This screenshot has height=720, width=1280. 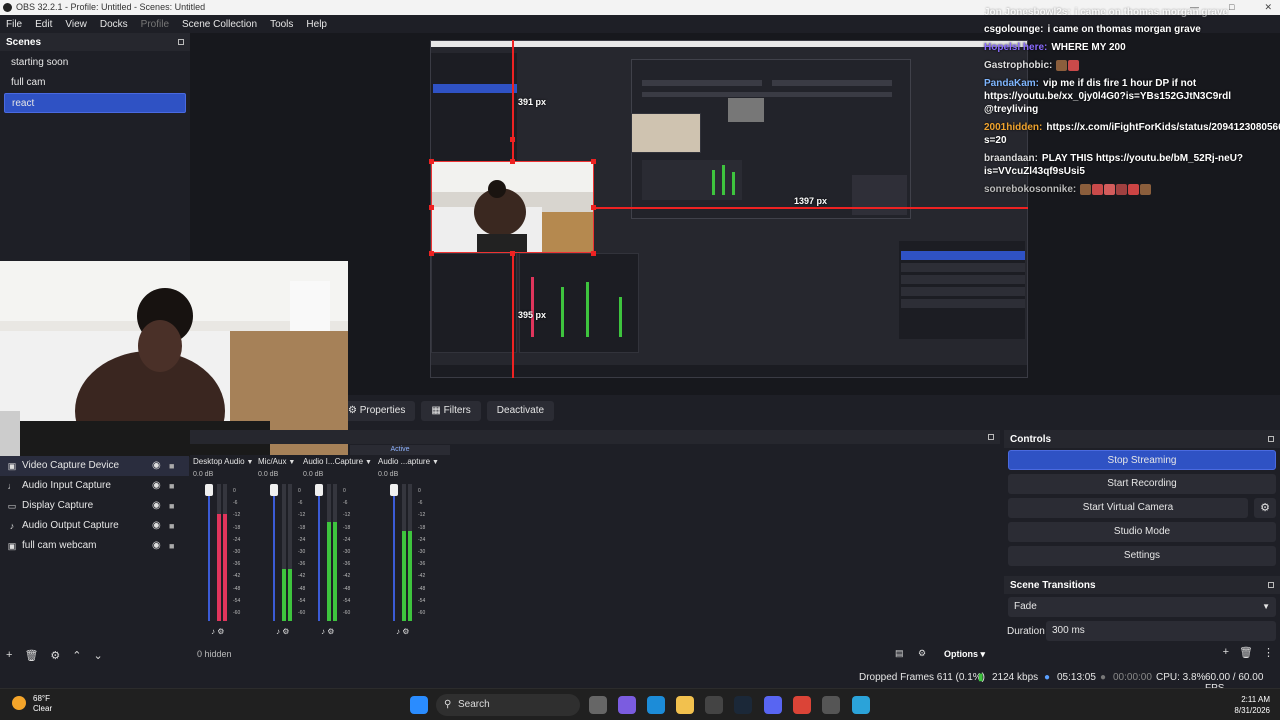 I want to click on properties-button: ⚙ Properties, so click(x=382, y=411).